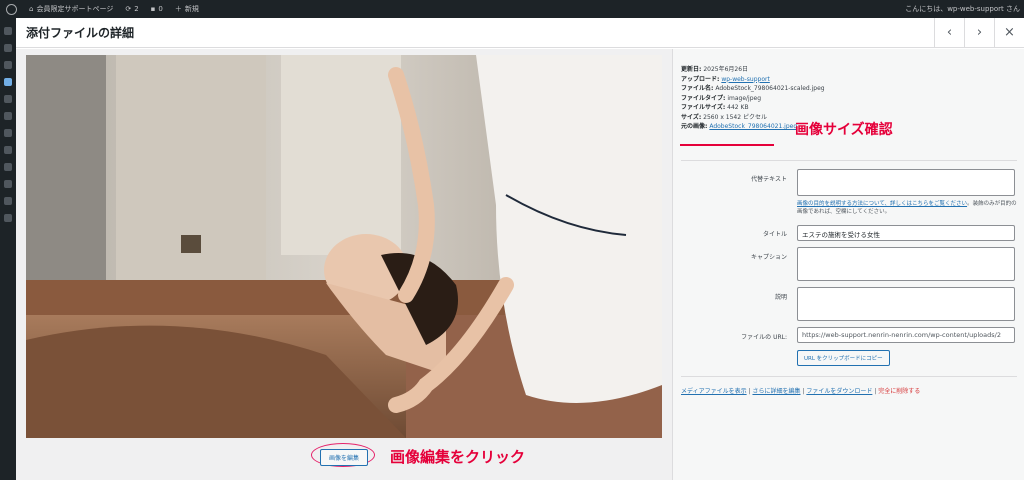 The width and height of the screenshot is (1024, 480). Describe the element at coordinates (906, 304) in the screenshot. I see `description-input` at that location.